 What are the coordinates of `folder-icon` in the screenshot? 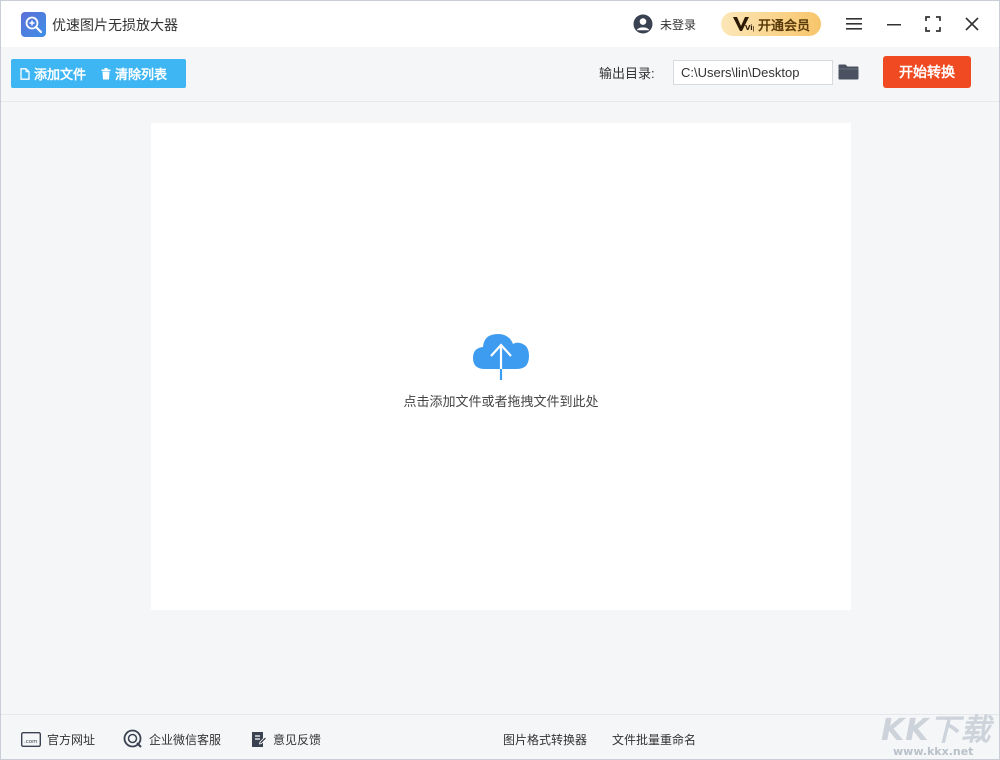 It's located at (848, 72).